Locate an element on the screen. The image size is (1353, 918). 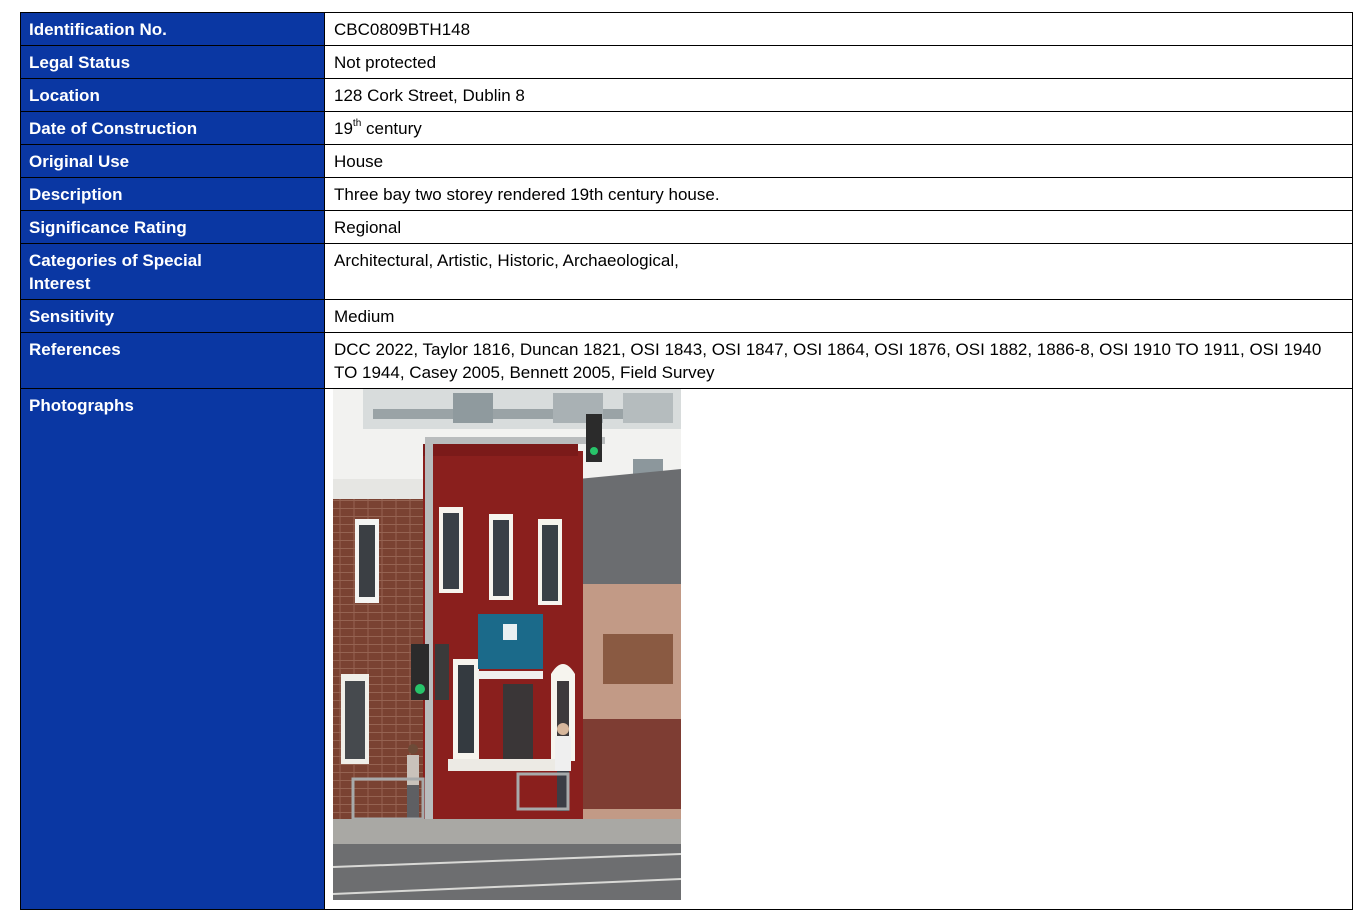
categories-label-text: Categories of Special Interest is located at coordinates (115, 272).